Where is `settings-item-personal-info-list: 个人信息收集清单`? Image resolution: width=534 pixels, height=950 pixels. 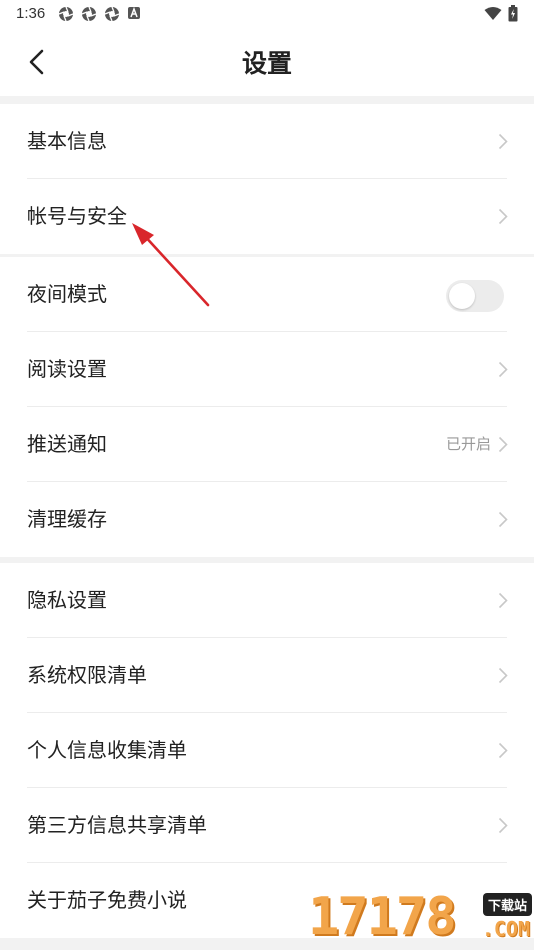
settings-item-personal-info-list: 个人信息收集清单 is located at coordinates (267, 750).